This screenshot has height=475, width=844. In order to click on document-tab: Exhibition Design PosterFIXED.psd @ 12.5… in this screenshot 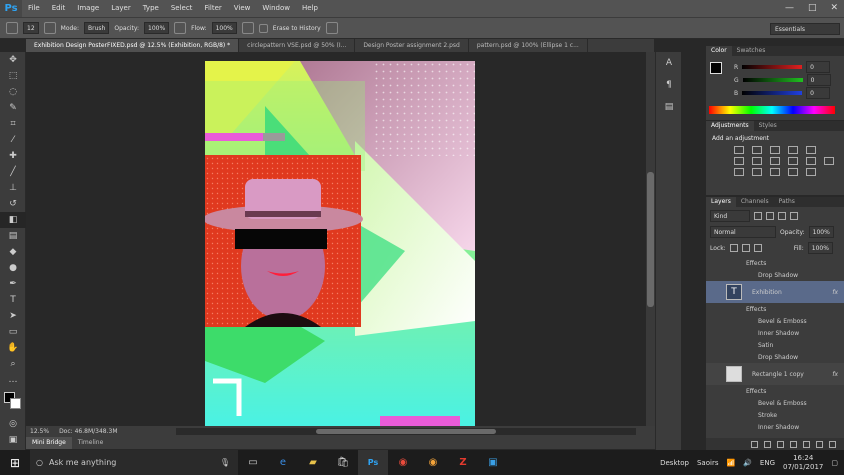, I will do `click(133, 45)`.